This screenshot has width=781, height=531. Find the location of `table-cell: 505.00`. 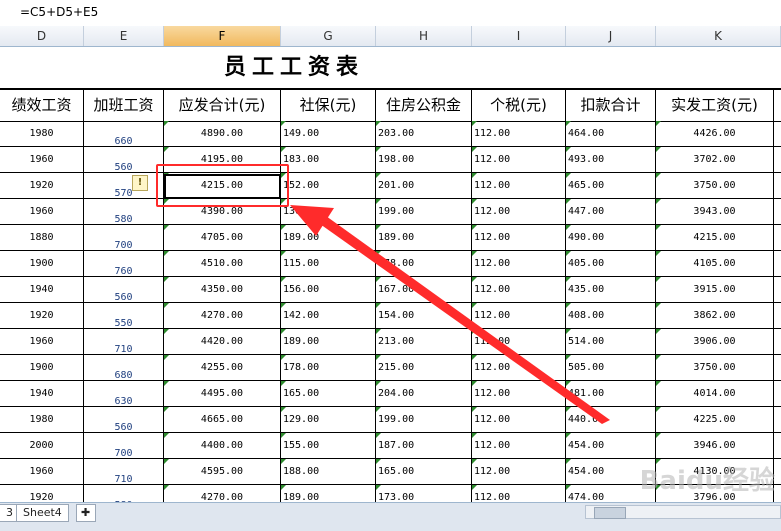

table-cell: 505.00 is located at coordinates (611, 368).